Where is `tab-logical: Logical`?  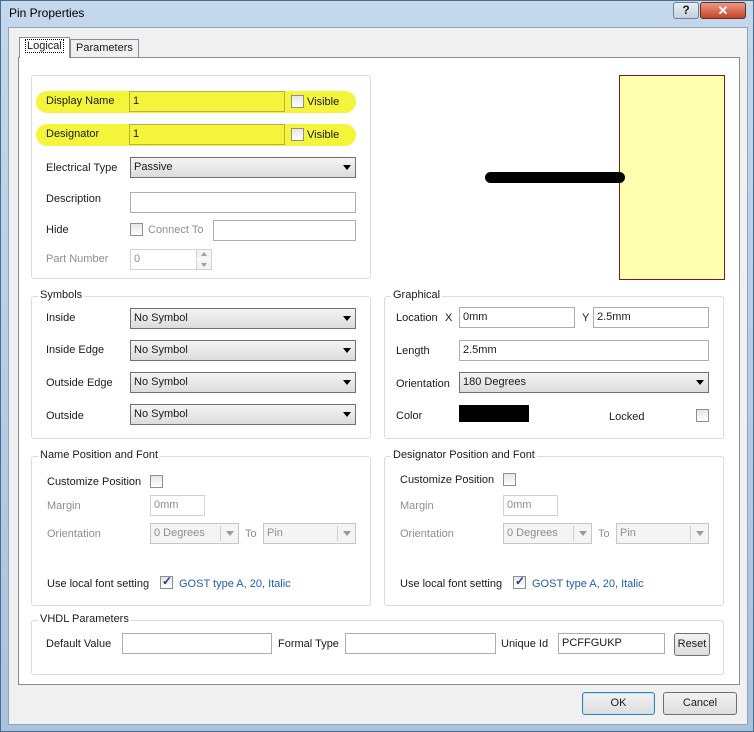 tab-logical: Logical is located at coordinates (44, 47).